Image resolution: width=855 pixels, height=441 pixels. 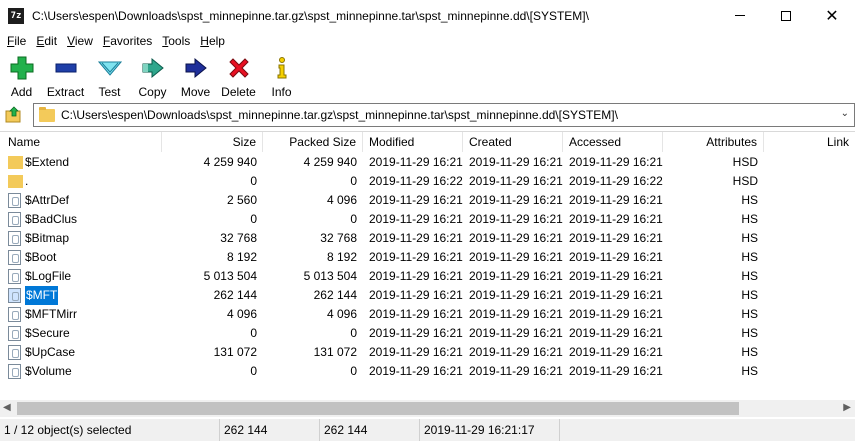 I want to click on delete-button: Delete, so click(x=238, y=75).